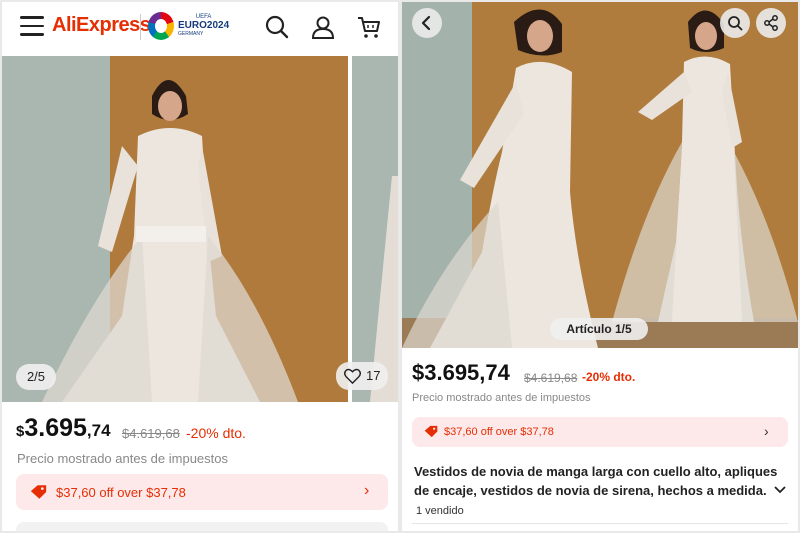 The width and height of the screenshot is (800, 533). I want to click on image-counter: 2/5, so click(36, 377).